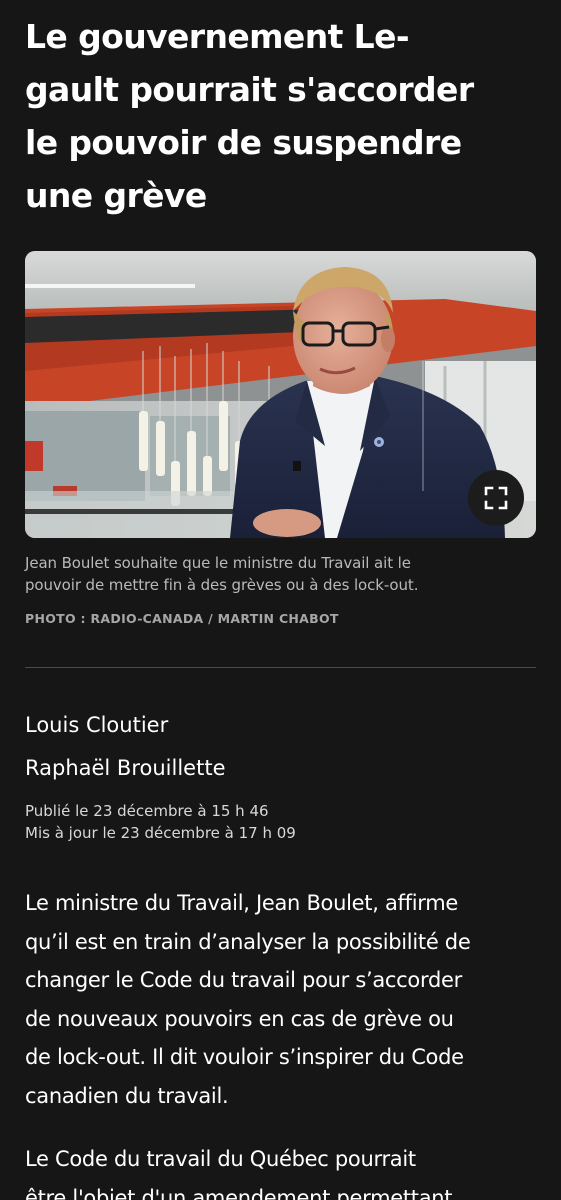 The image size is (561, 1200). I want to click on photo-credit: PHOTO : RADIO-CANADA / MARTIN CHABOT, so click(182, 618).